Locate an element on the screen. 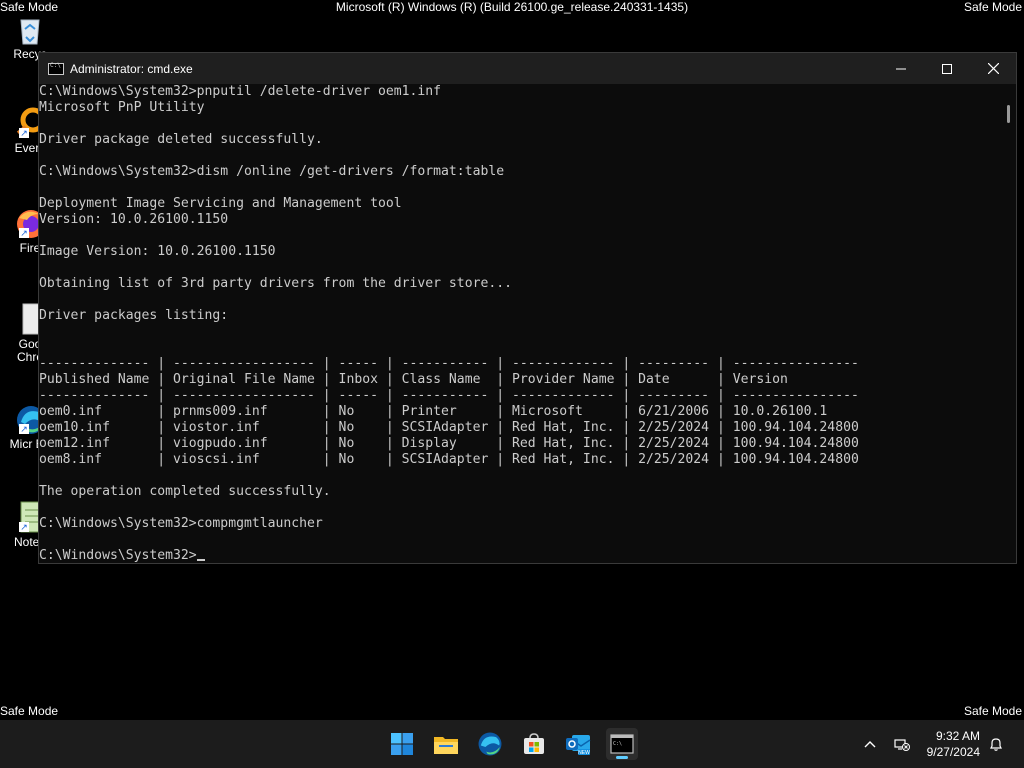  minimize-icon is located at coordinates (901, 68).